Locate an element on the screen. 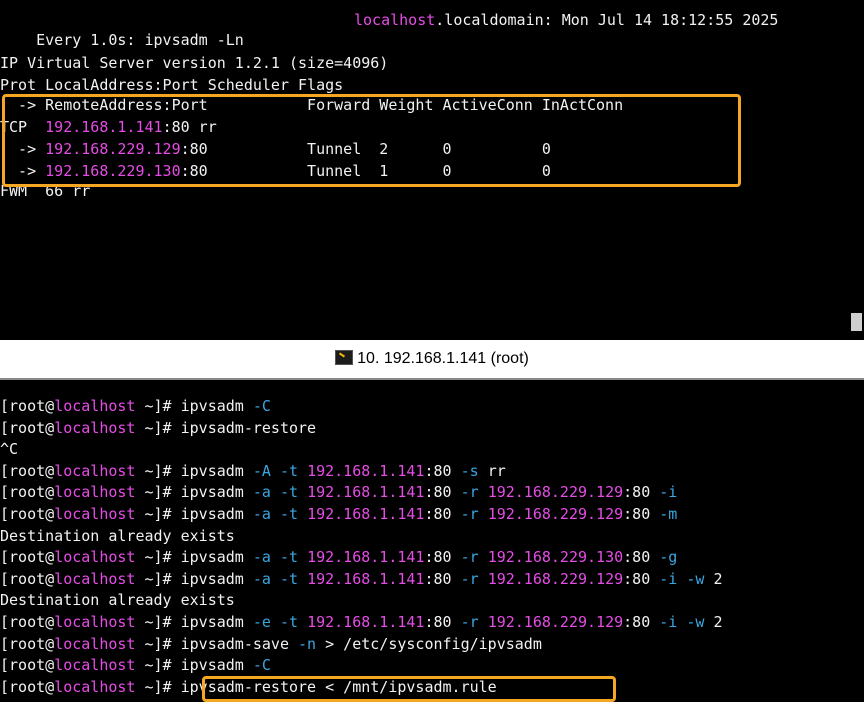 The width and height of the screenshot is (864, 702). command-token: > /etc/sysconfig/ipvsadm is located at coordinates (429, 643).